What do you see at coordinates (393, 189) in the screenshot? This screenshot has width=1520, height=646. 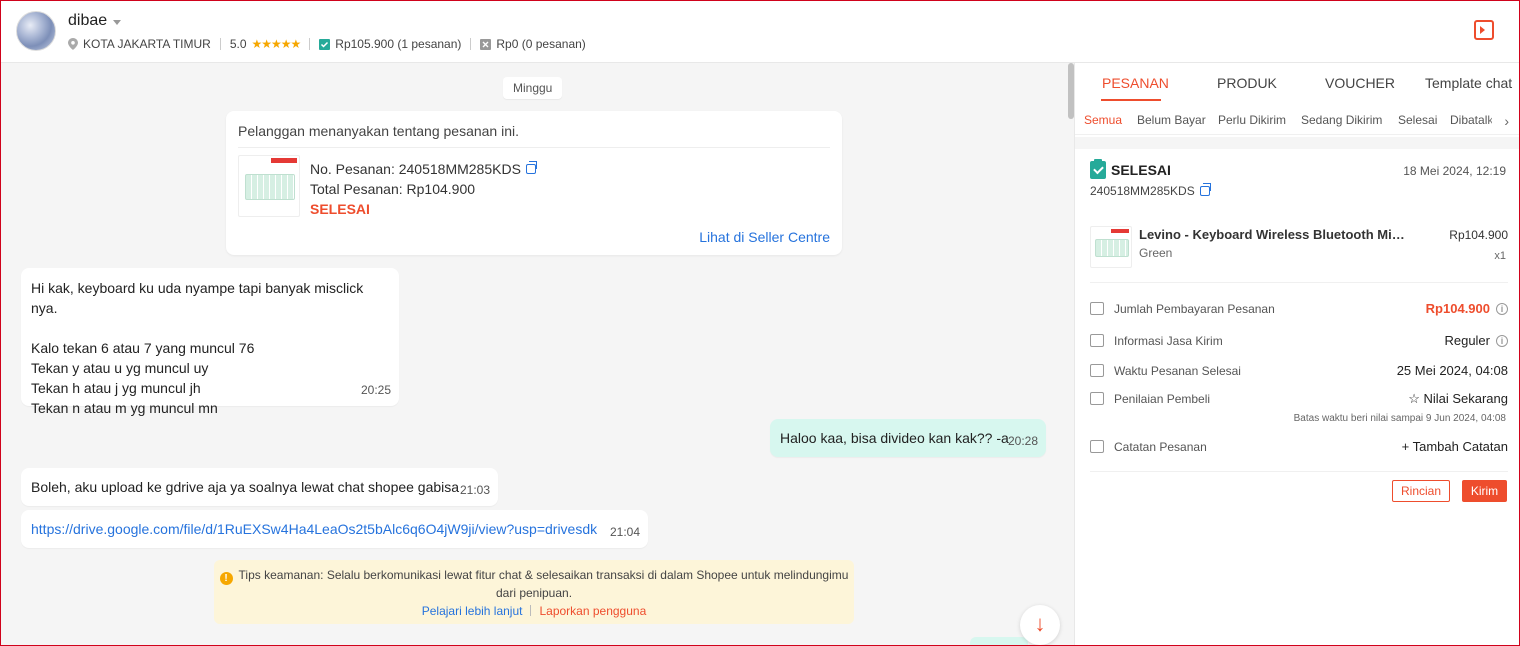 I see `order-total: Total Pesanan: Rp104.900` at bounding box center [393, 189].